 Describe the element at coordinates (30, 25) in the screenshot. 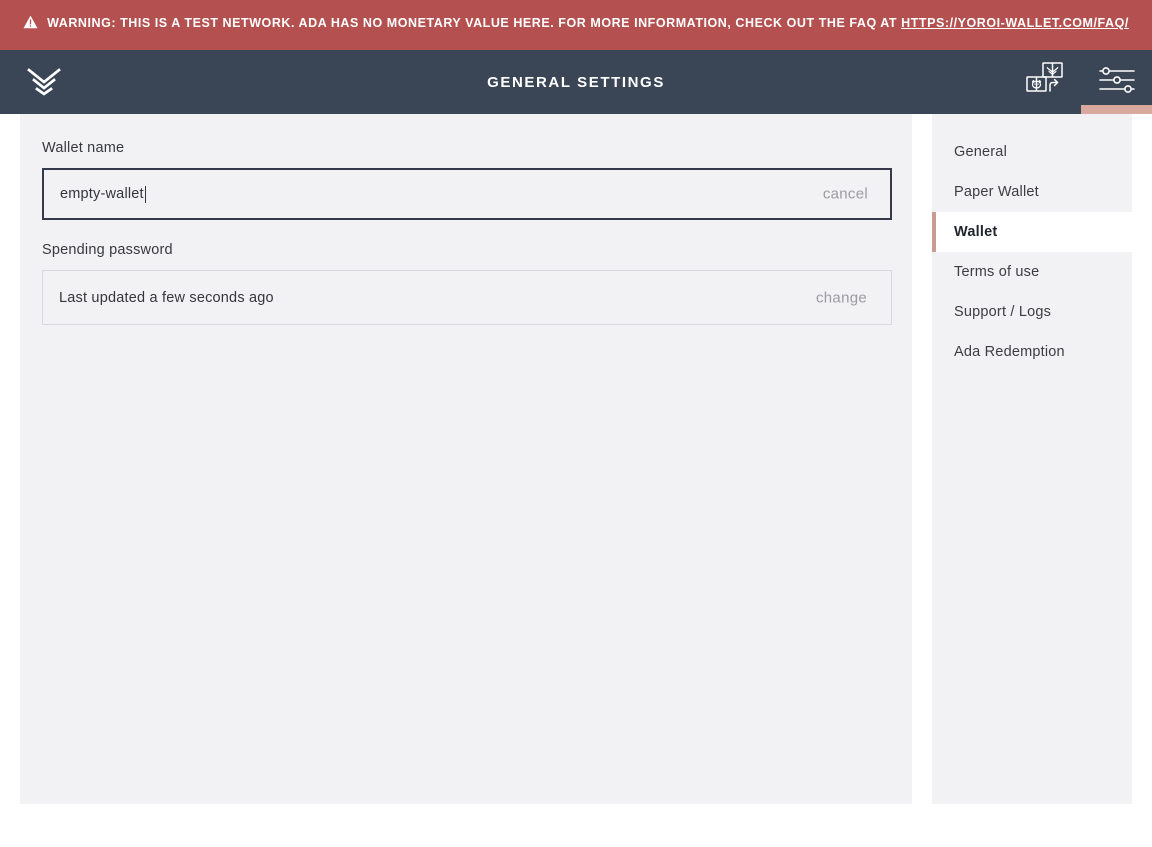

I see `warning-triangle-icon` at that location.